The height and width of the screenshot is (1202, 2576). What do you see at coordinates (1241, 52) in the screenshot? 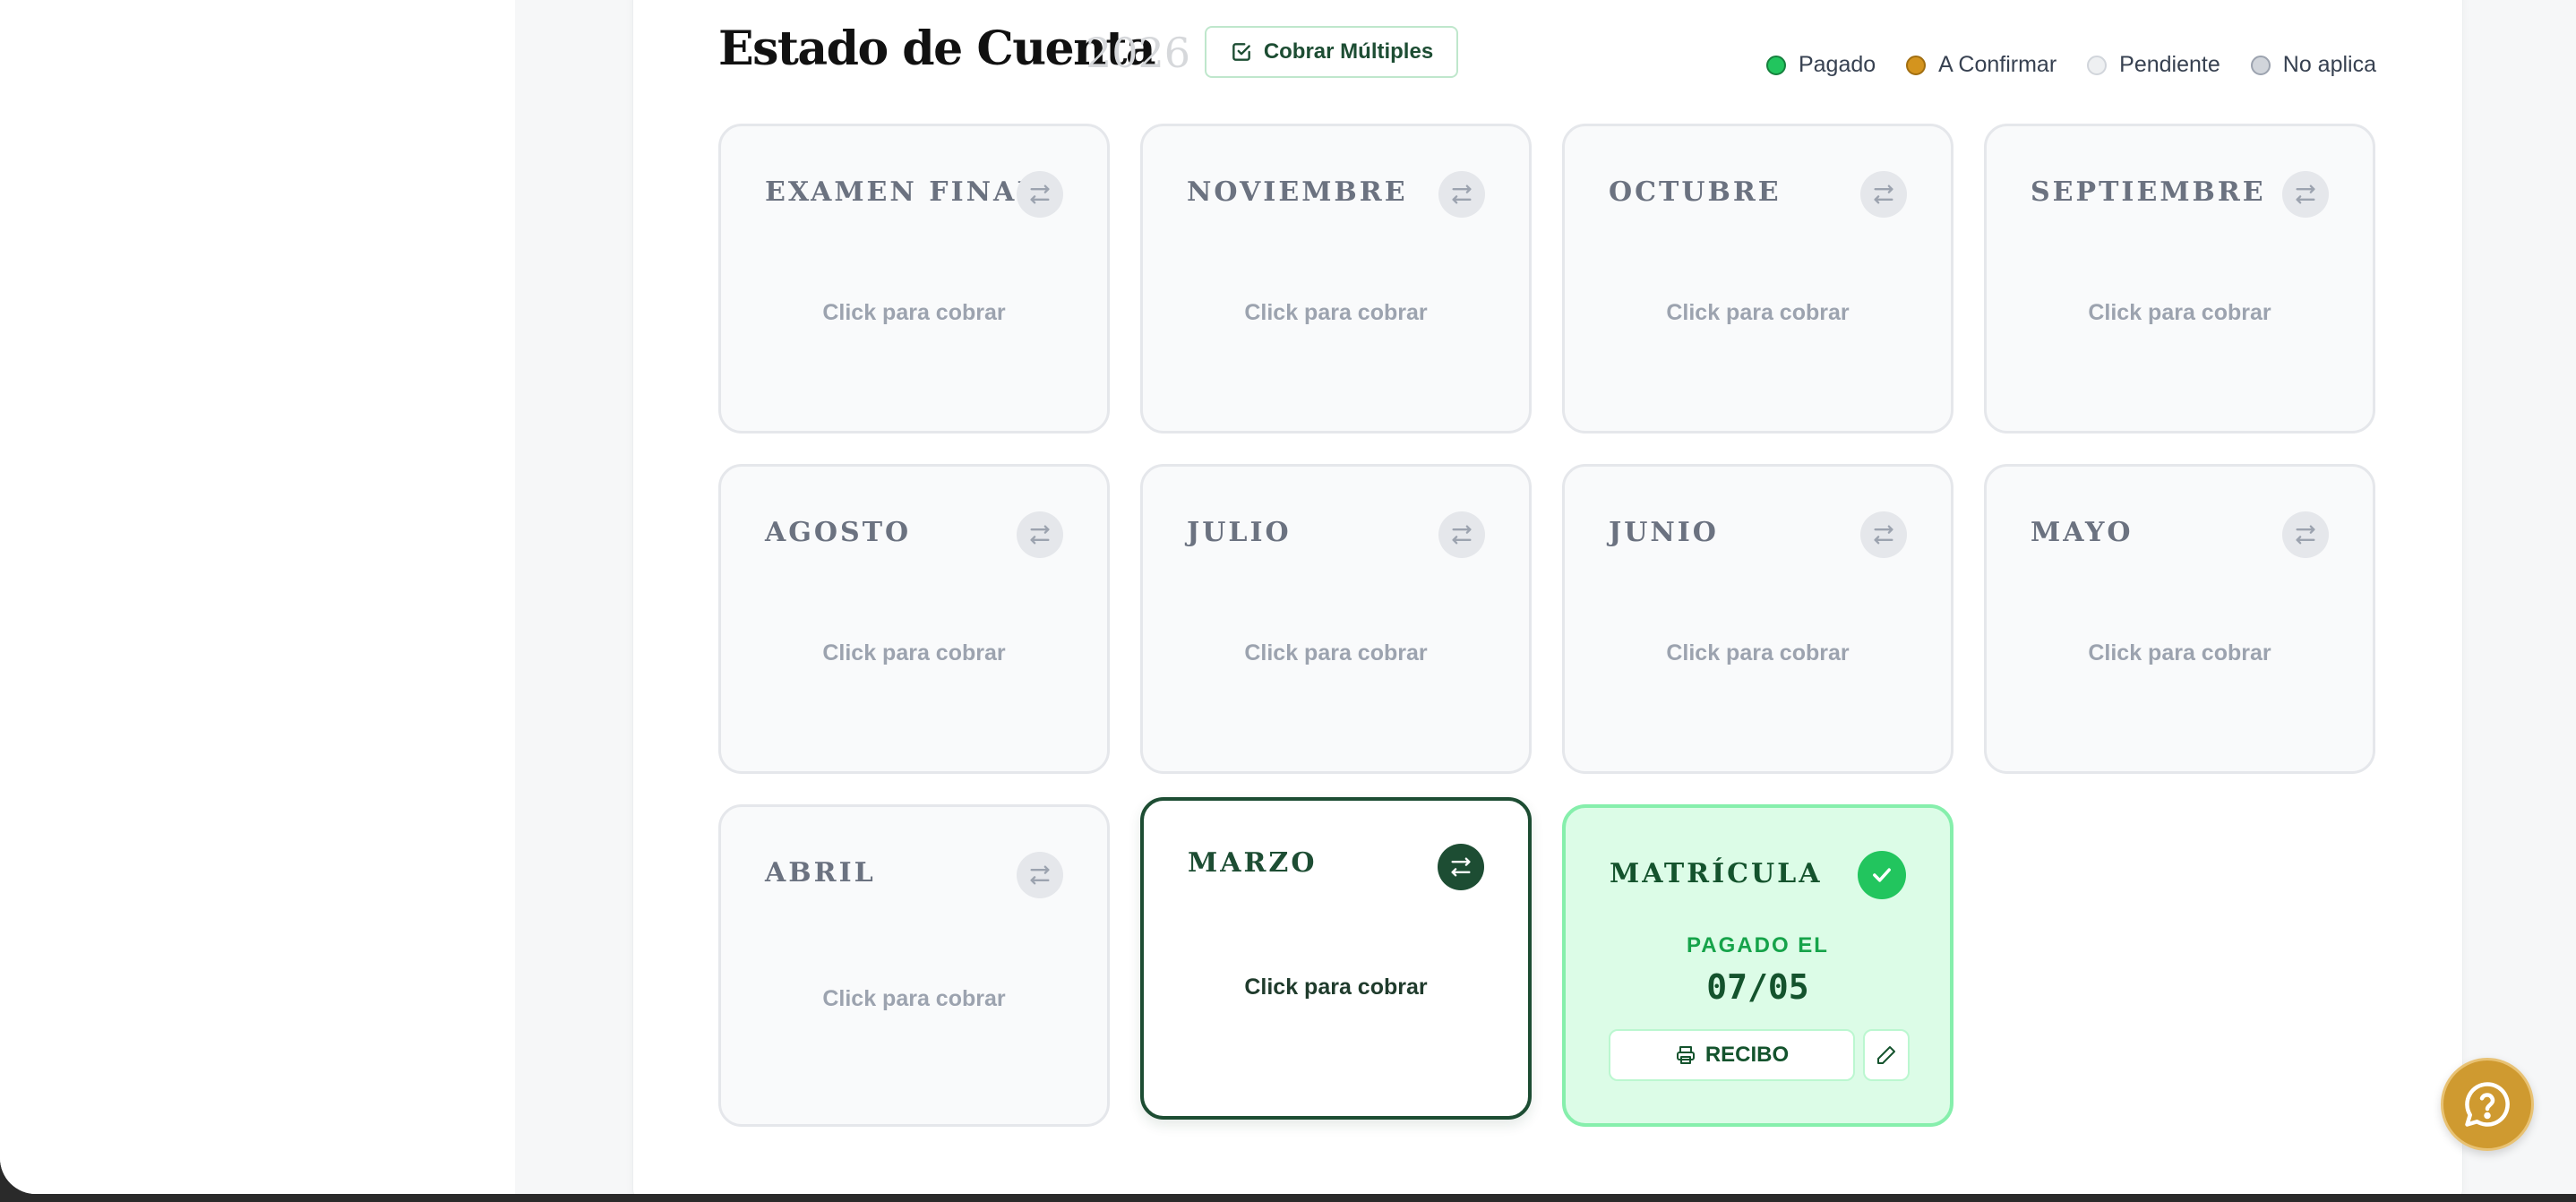
I see `checkbox-square-icon` at bounding box center [1241, 52].